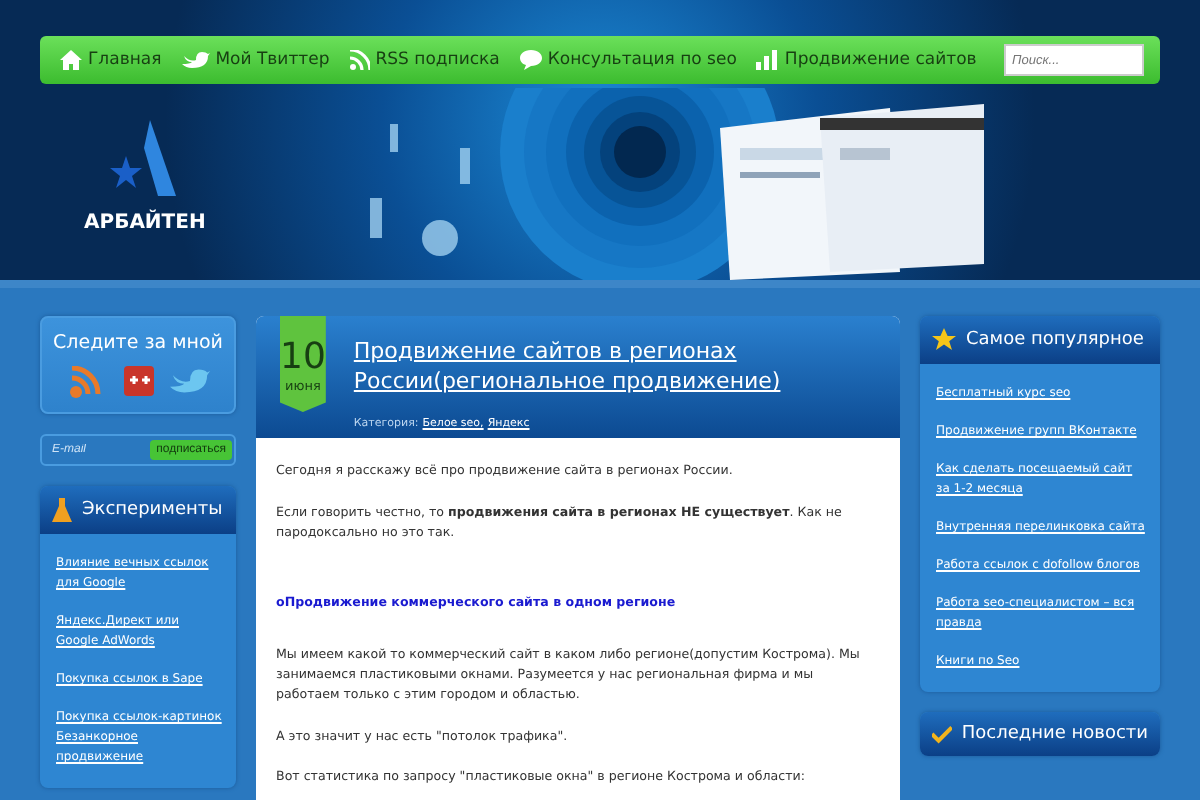 Image resolution: width=1200 pixels, height=800 pixels. I want to click on nav-link: Мой Твиттер, so click(255, 60).